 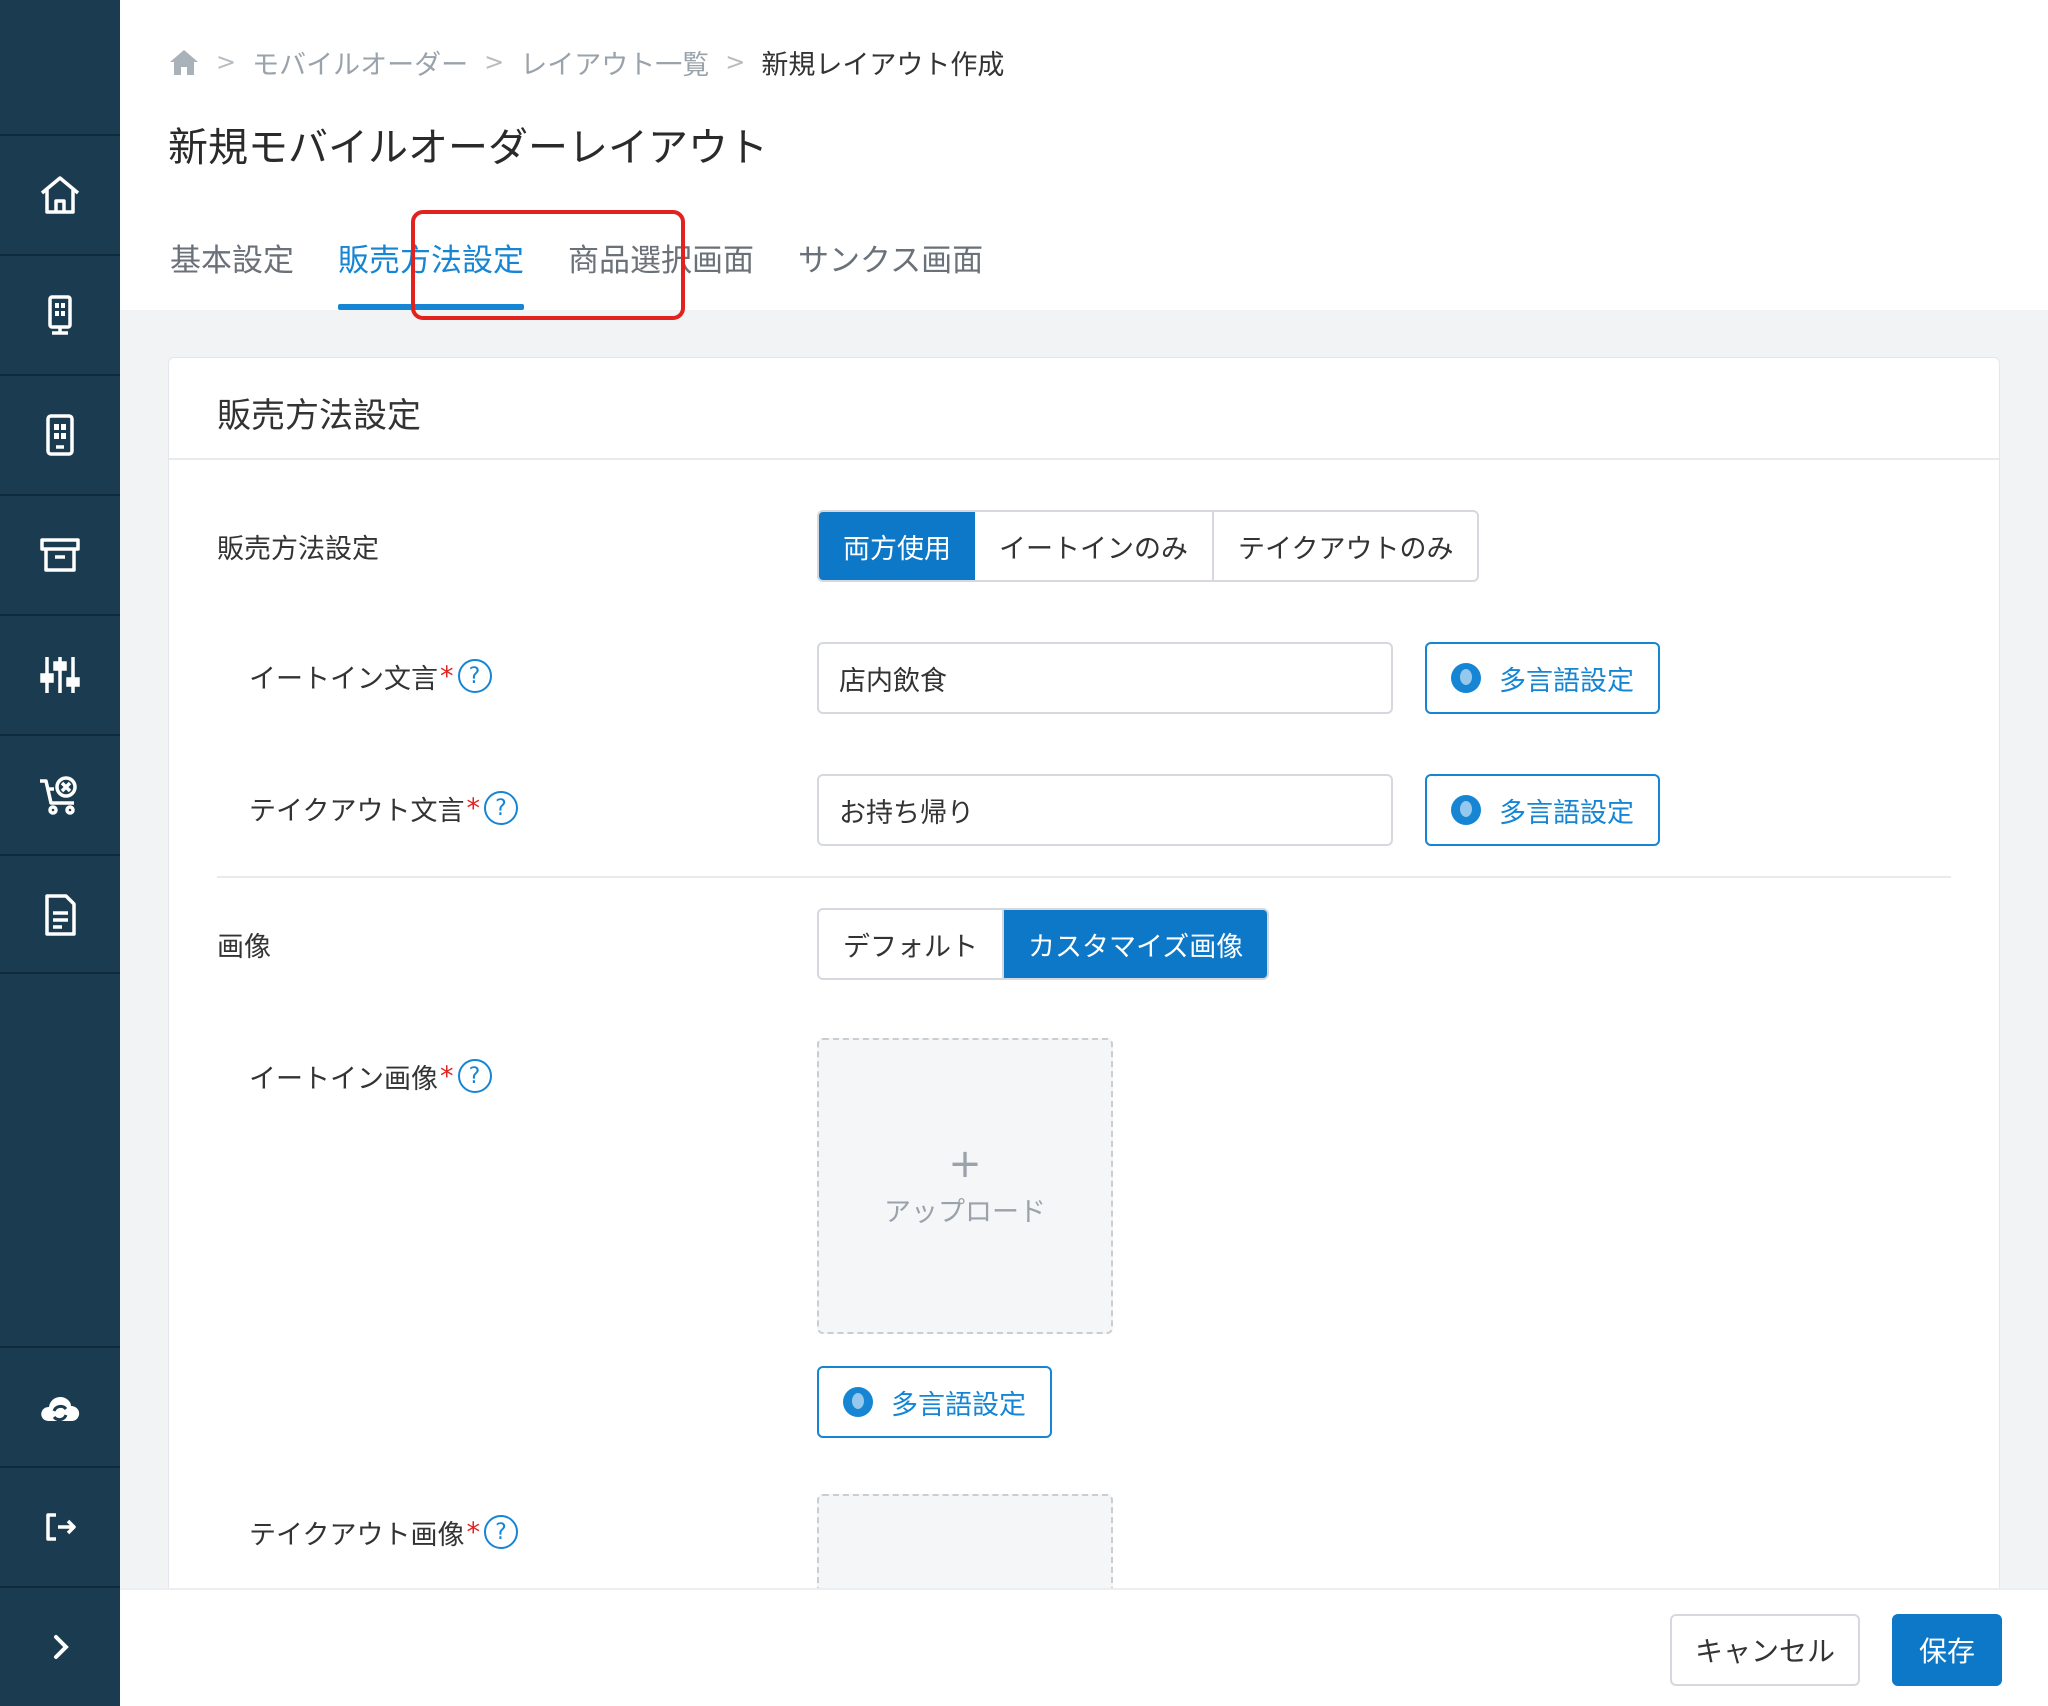 I want to click on takeout-image-label: テイクアウト画像 * ?, so click(x=383, y=1532).